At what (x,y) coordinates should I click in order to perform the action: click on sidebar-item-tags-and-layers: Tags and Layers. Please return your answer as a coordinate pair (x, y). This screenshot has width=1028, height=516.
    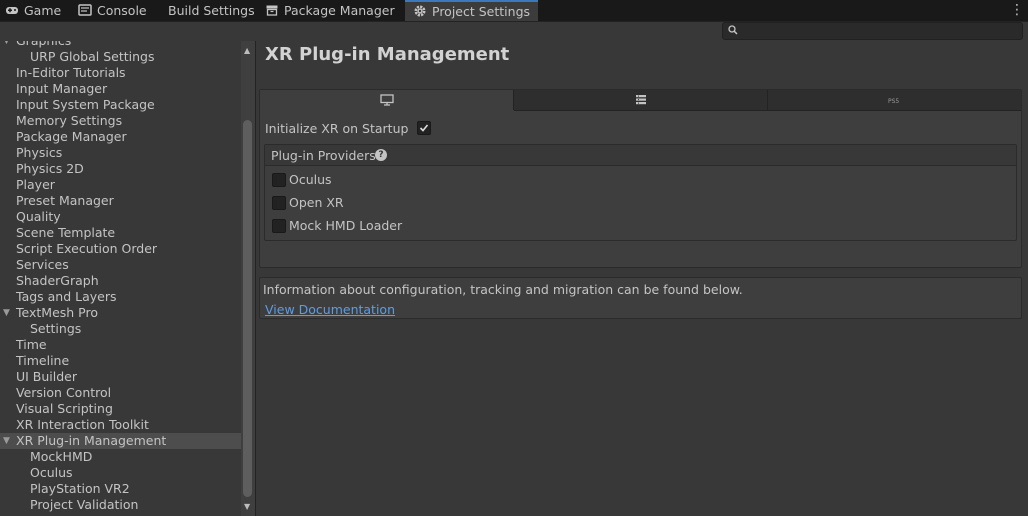
    Looking at the image, I should click on (120, 297).